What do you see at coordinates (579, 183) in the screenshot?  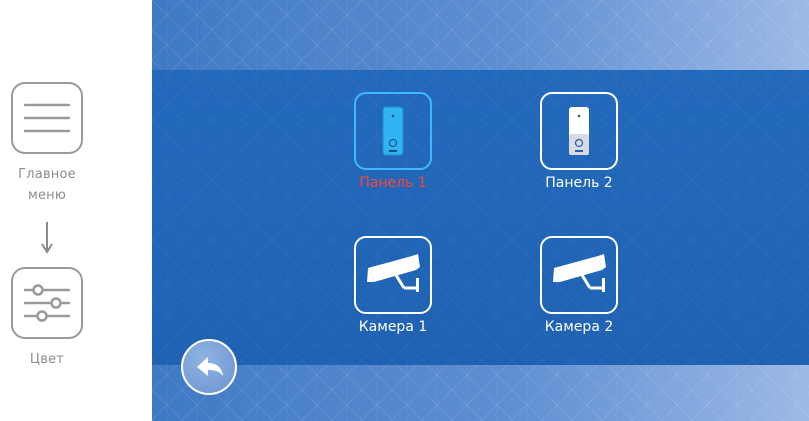 I see `panel-2-label: Панель 2` at bounding box center [579, 183].